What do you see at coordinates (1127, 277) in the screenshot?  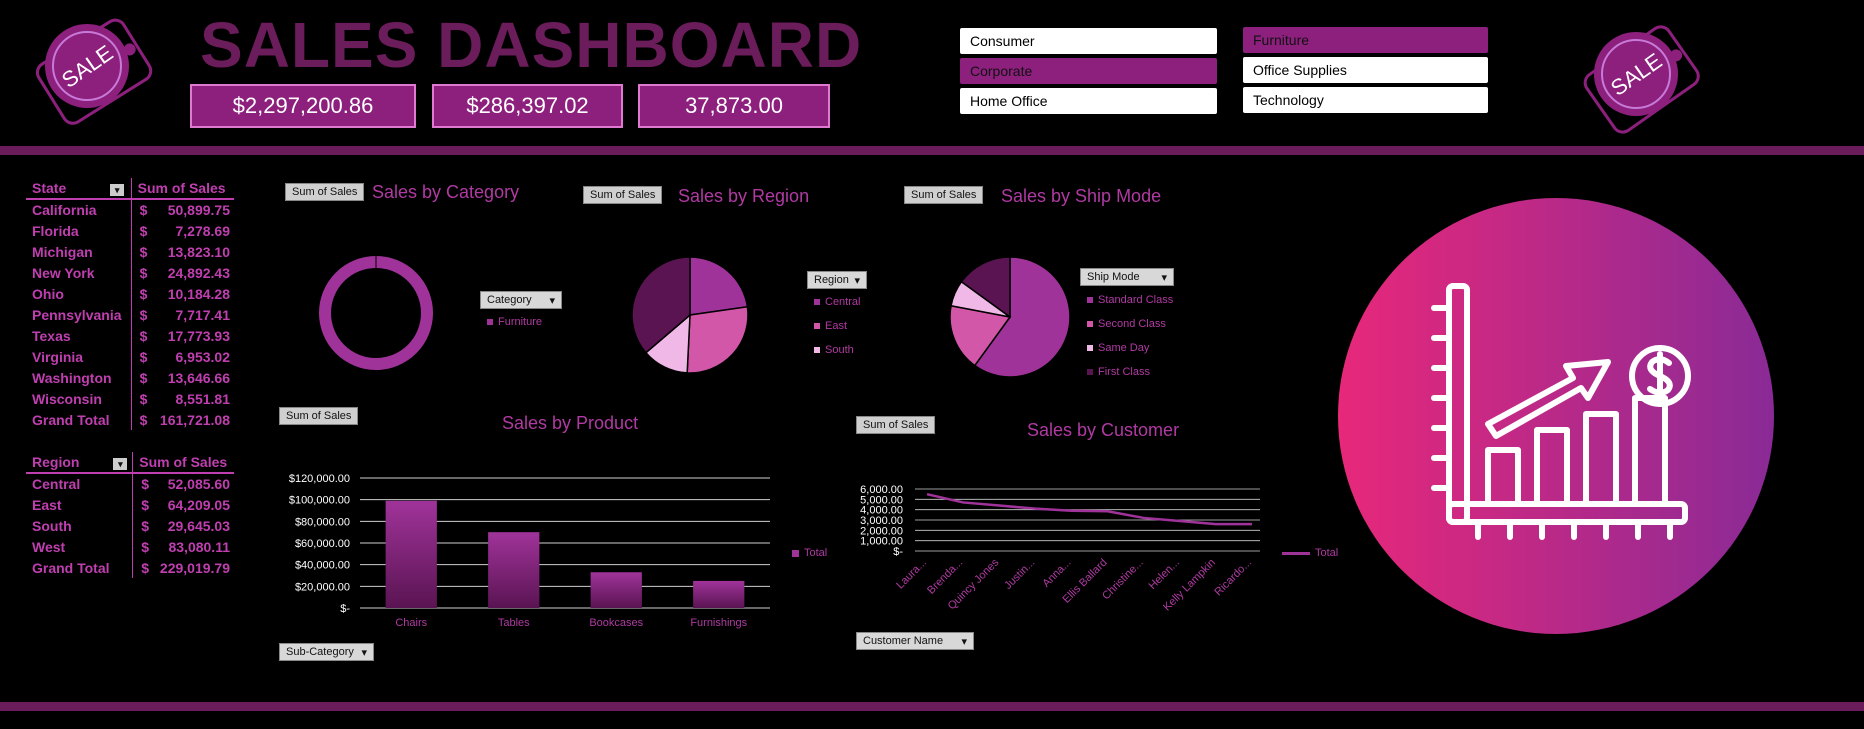 I see `shipmode-filter-dropdown: Ship Mode ▾` at bounding box center [1127, 277].